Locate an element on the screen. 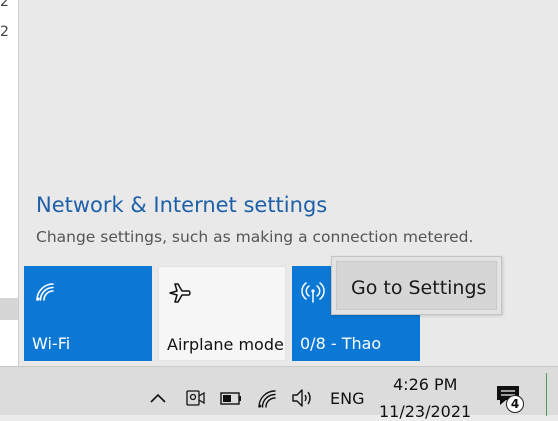 This screenshot has height=421, width=558. action-center-button: 4 is located at coordinates (511, 399).